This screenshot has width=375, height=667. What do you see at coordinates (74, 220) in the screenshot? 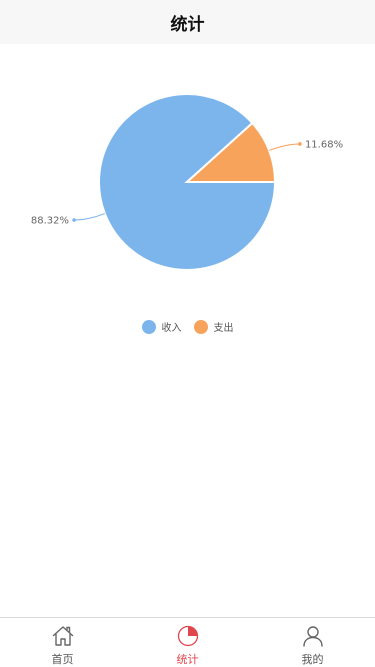
I see `leader-dot-income` at bounding box center [74, 220].